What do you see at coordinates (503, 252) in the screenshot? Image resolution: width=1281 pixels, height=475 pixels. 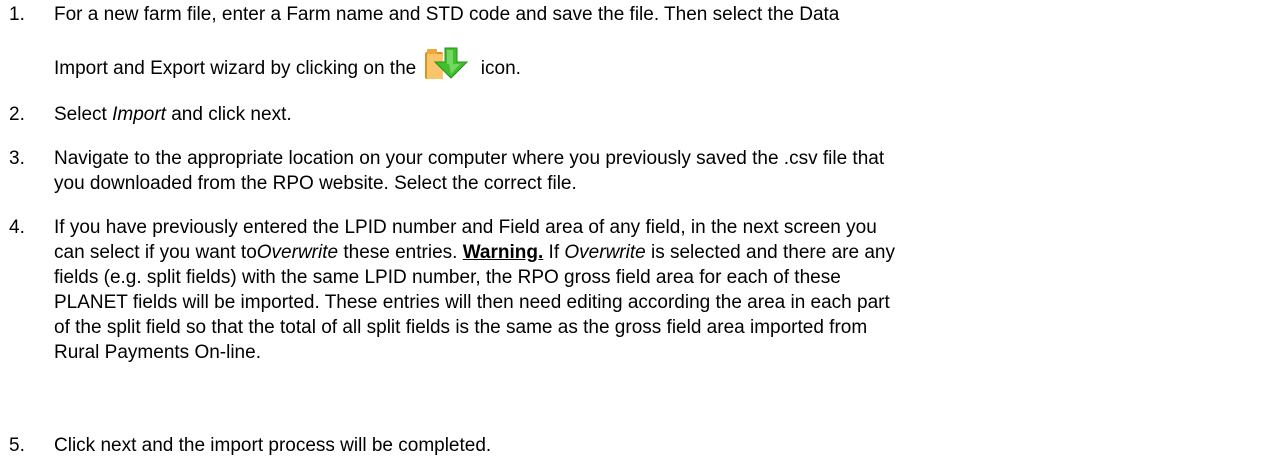 I see `warning-label: Warning.` at bounding box center [503, 252].